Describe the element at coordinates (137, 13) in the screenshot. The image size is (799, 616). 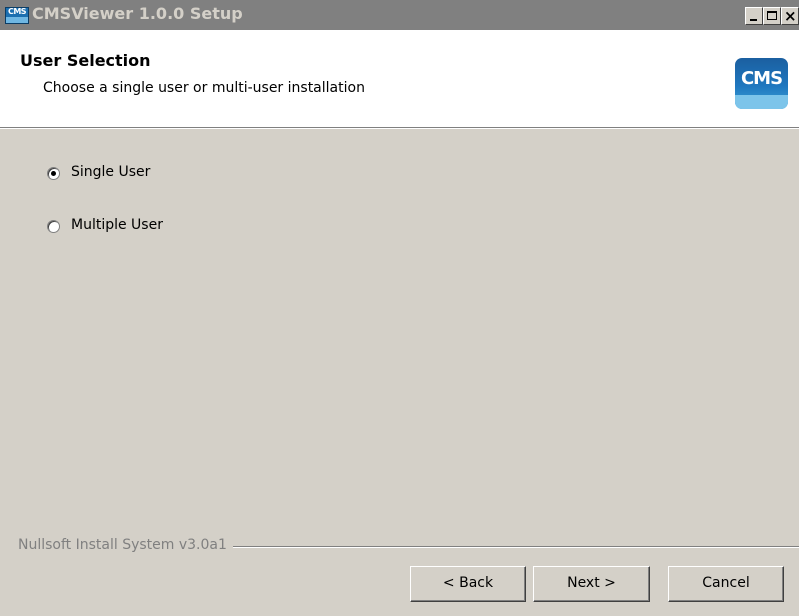
I see `window-title: CMSViewer 1.0.0 Setup` at that location.